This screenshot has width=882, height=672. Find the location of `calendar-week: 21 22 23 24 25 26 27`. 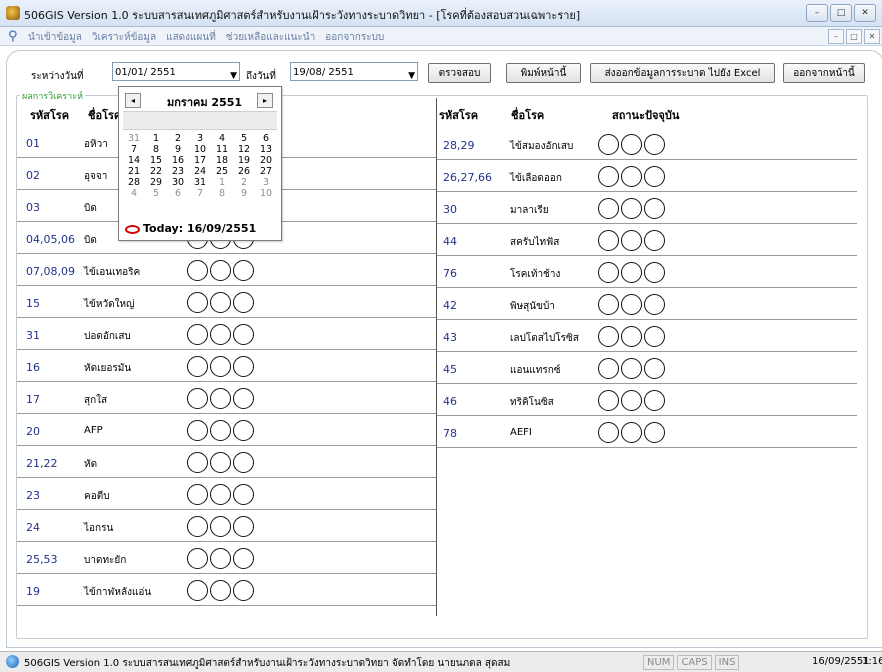

calendar-week: 21 22 23 24 25 26 27 is located at coordinates (200, 171).